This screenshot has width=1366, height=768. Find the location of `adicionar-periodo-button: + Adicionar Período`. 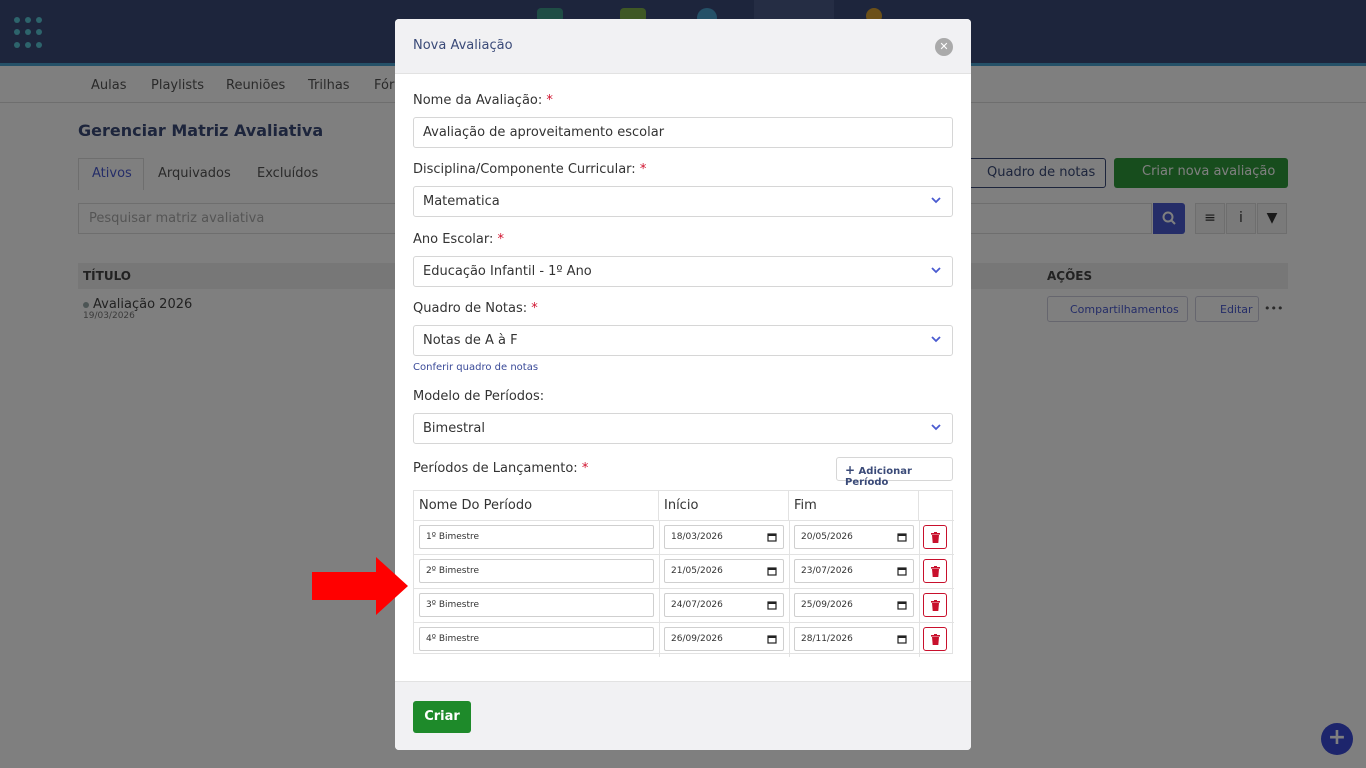

adicionar-periodo-button: + Adicionar Período is located at coordinates (894, 472).